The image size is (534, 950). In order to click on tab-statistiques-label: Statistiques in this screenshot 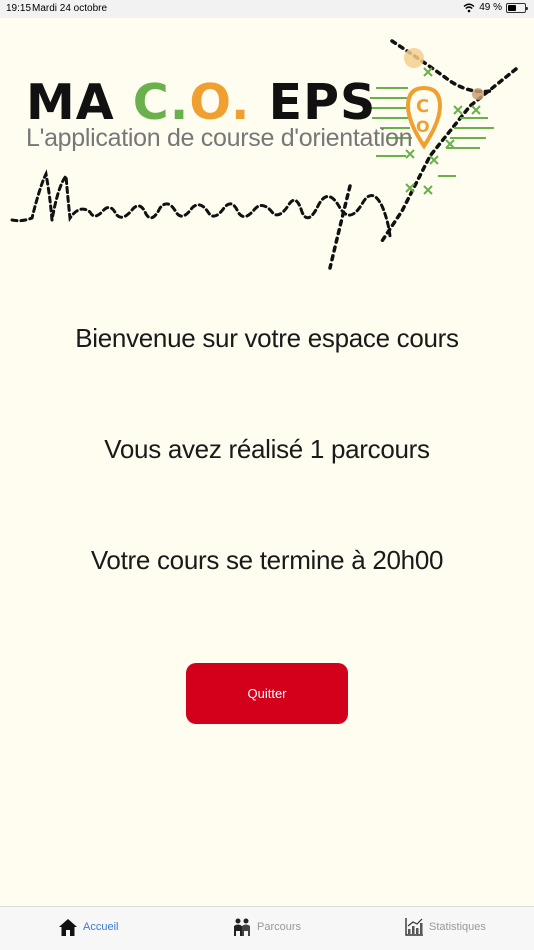, I will do `click(457, 927)`.